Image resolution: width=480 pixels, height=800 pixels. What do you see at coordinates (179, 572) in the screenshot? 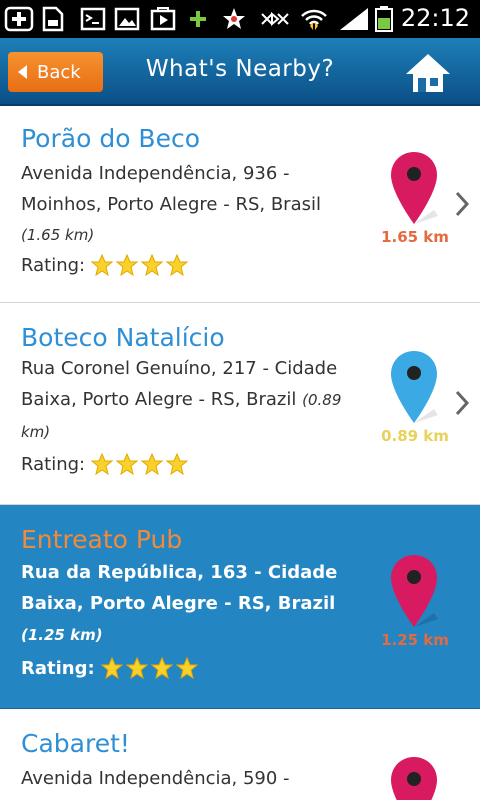
I see `address-line: Rua da República, 163 - Cidade` at bounding box center [179, 572].